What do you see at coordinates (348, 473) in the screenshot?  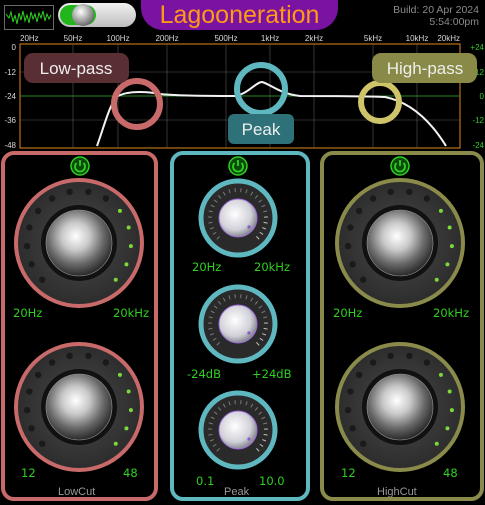 I see `highcut-slope-min: 12` at bounding box center [348, 473].